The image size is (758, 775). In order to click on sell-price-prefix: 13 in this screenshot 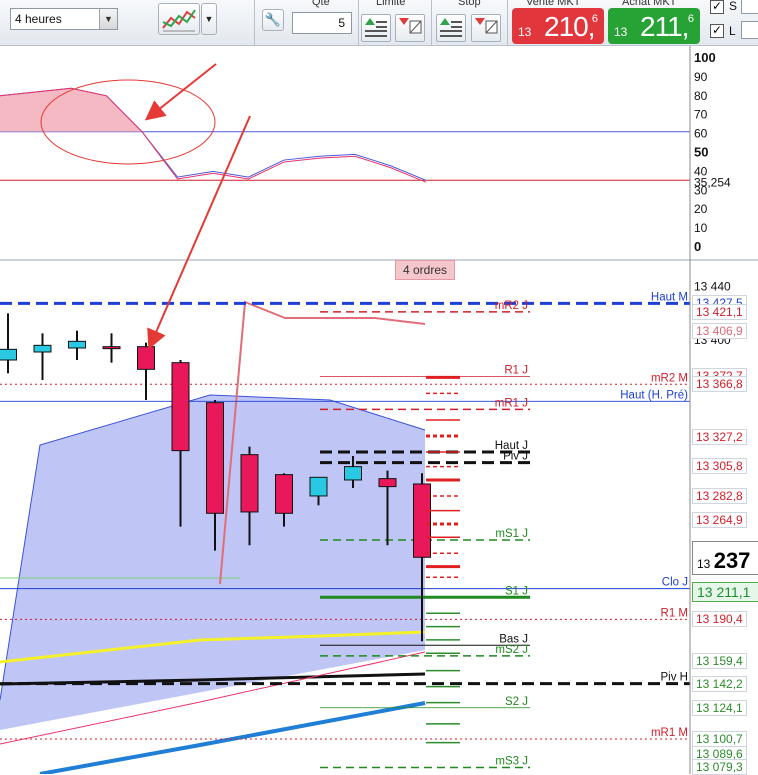, I will do `click(525, 32)`.